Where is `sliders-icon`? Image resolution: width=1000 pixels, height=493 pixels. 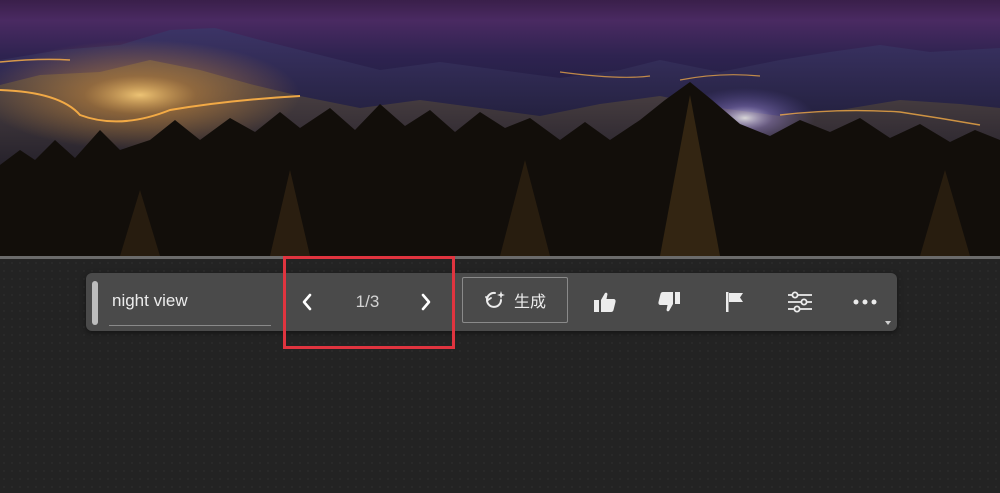 sliders-icon is located at coordinates (800, 302).